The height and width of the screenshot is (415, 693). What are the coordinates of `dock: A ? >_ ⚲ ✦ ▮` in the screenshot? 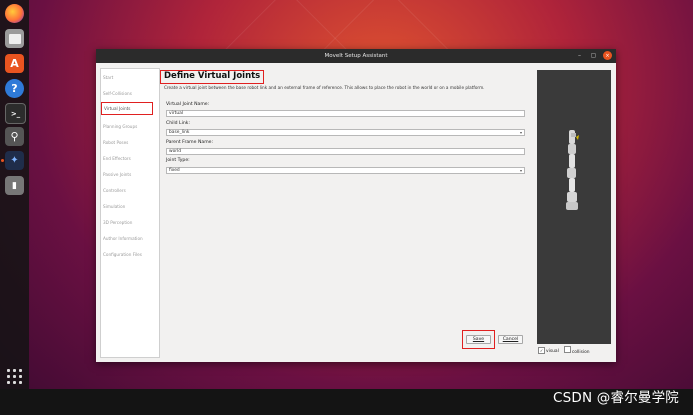 It's located at (14, 194).